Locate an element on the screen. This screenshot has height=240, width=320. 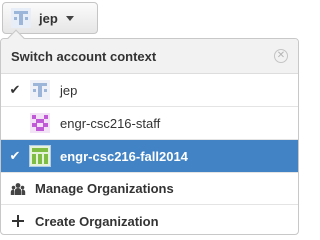
account-item-engr-csc216-fall2014: ✔ engr-csc216-fall2014 is located at coordinates (149, 156).